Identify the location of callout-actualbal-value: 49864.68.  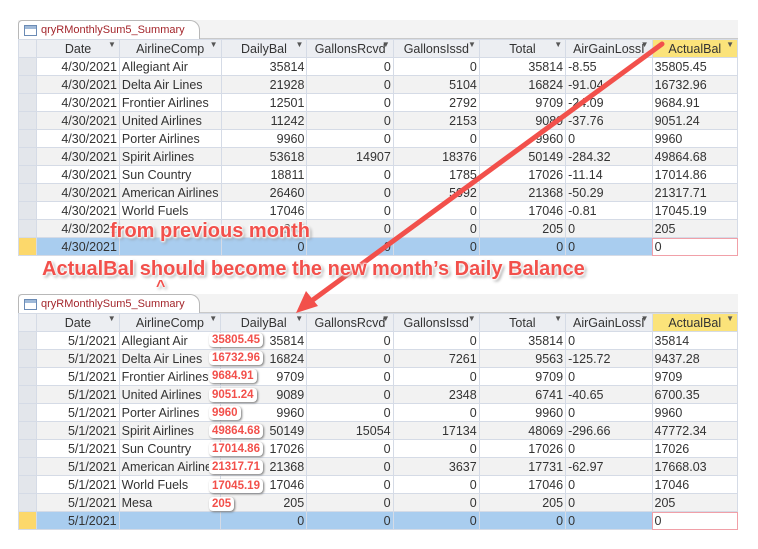
(236, 431).